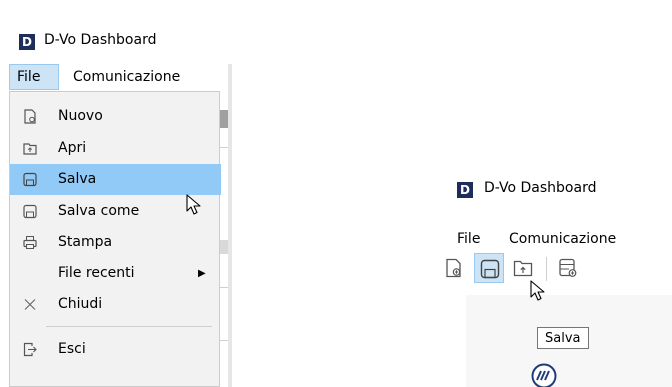 This screenshot has height=387, width=672. Describe the element at coordinates (115, 179) in the screenshot. I see `menu-item-salva: Salva` at that location.